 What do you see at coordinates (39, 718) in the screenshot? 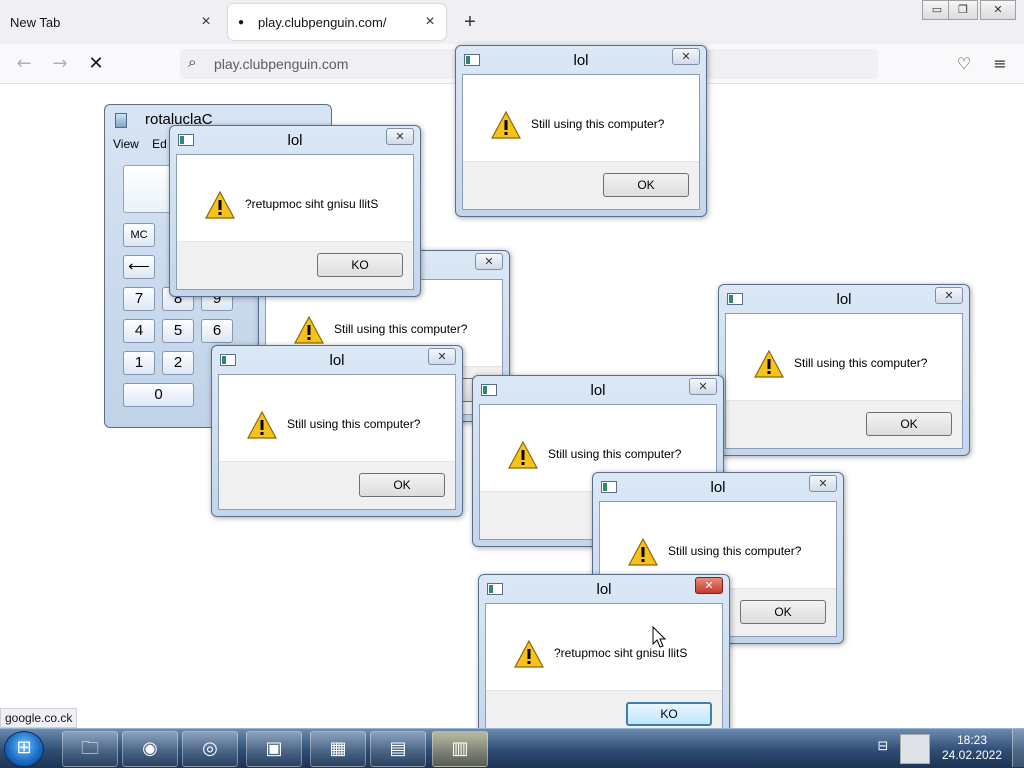
I see `status-link-url: google.co.ck` at bounding box center [39, 718].